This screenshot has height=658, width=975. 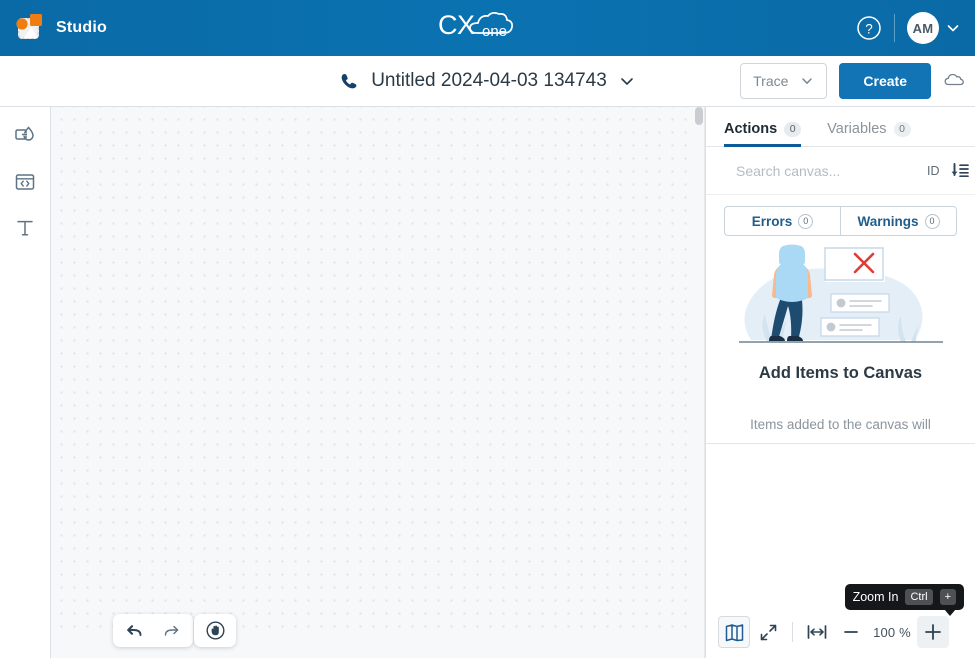 What do you see at coordinates (892, 632) in the screenshot?
I see `zoom-level-label: 100 %` at bounding box center [892, 632].